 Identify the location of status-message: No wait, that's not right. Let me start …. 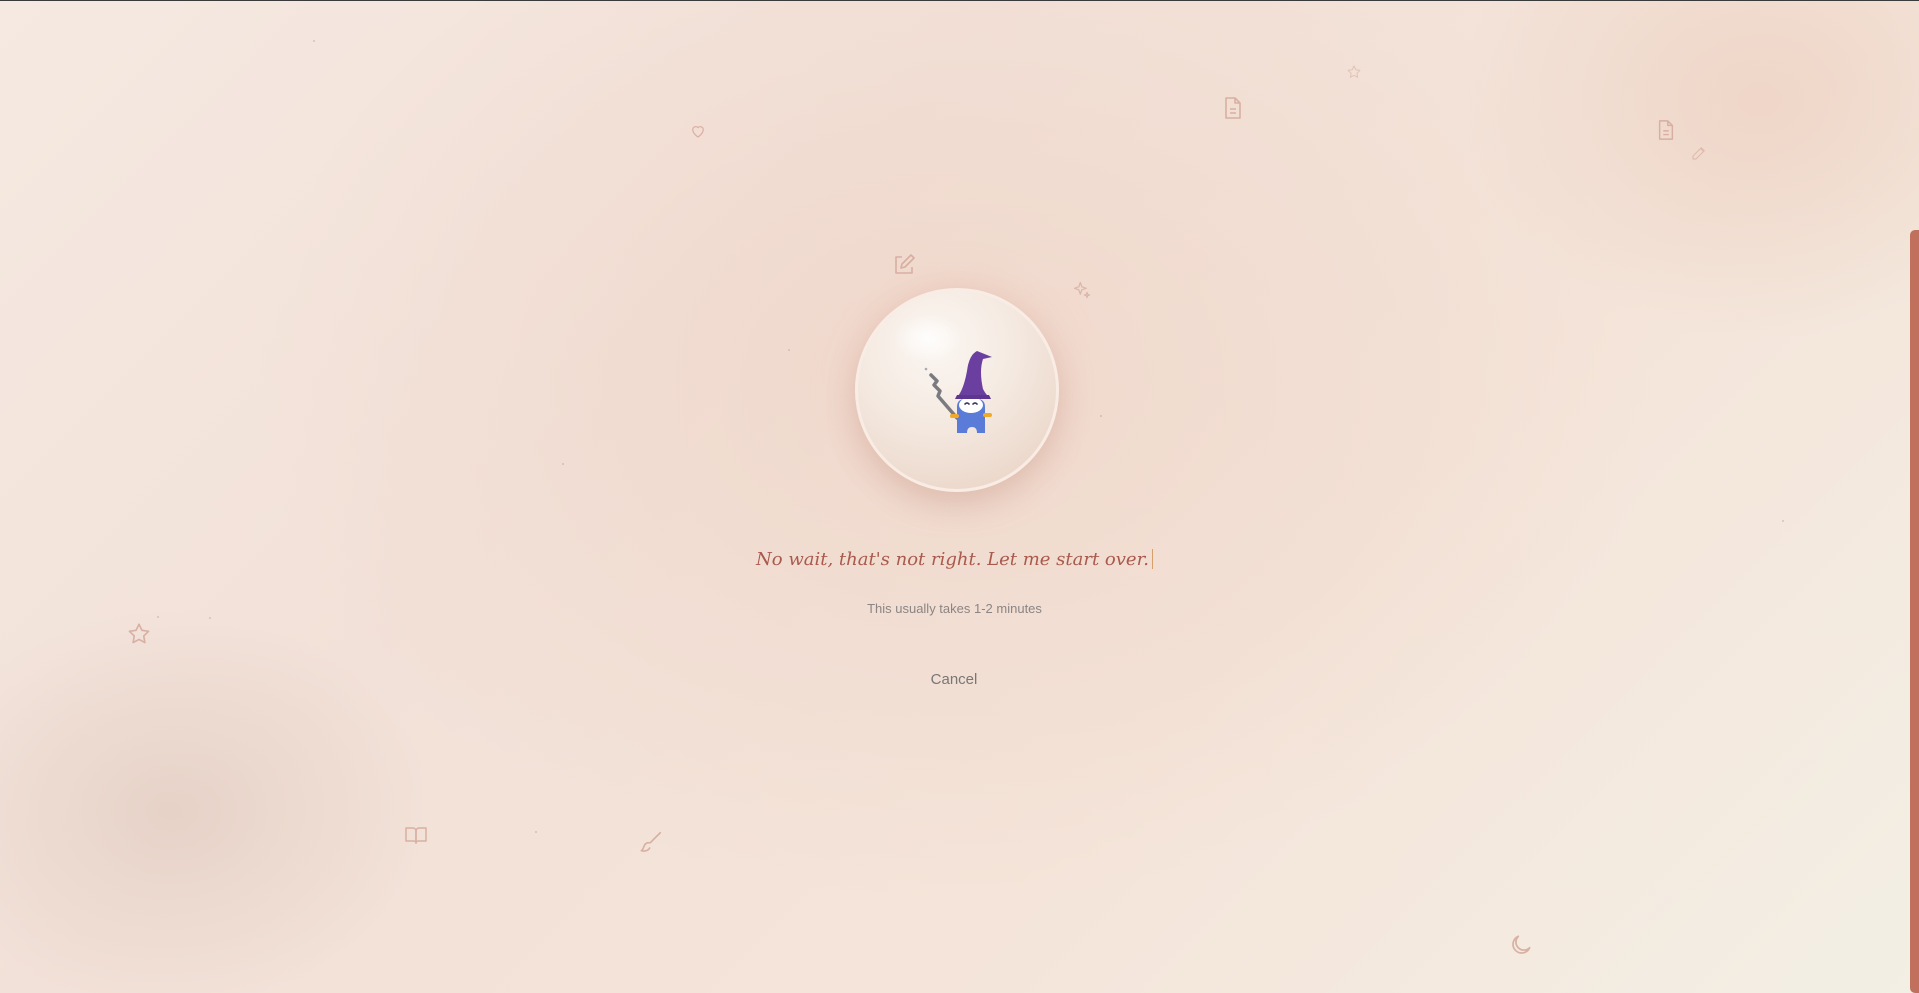
(954, 559).